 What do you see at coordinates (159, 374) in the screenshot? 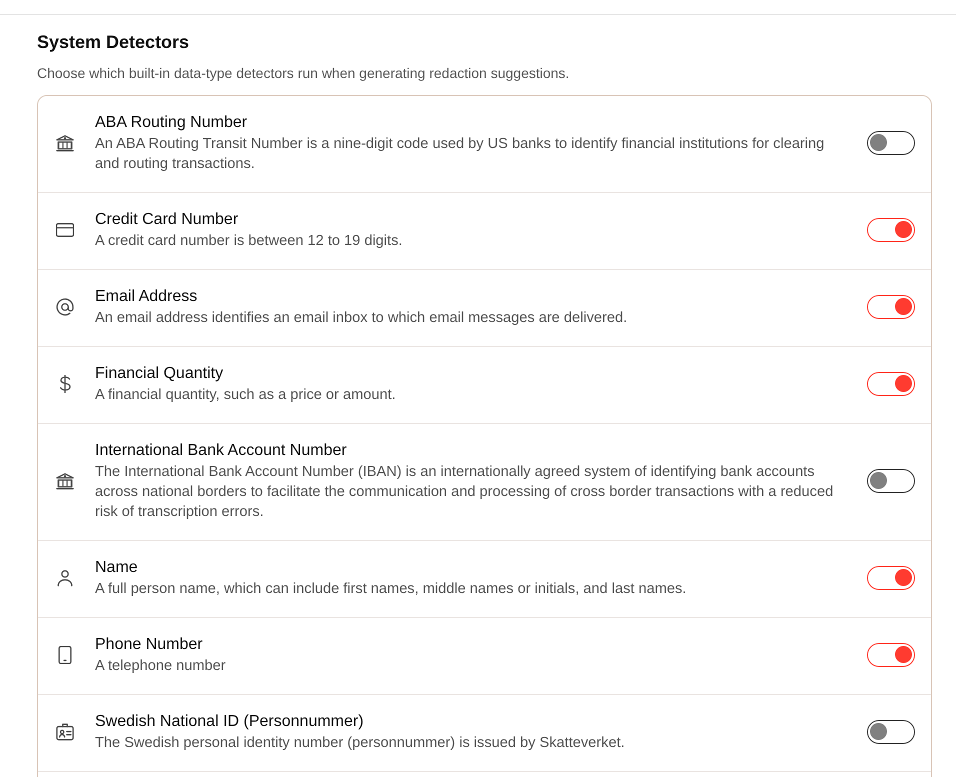
I see `detector-name: Financial Quantity` at bounding box center [159, 374].